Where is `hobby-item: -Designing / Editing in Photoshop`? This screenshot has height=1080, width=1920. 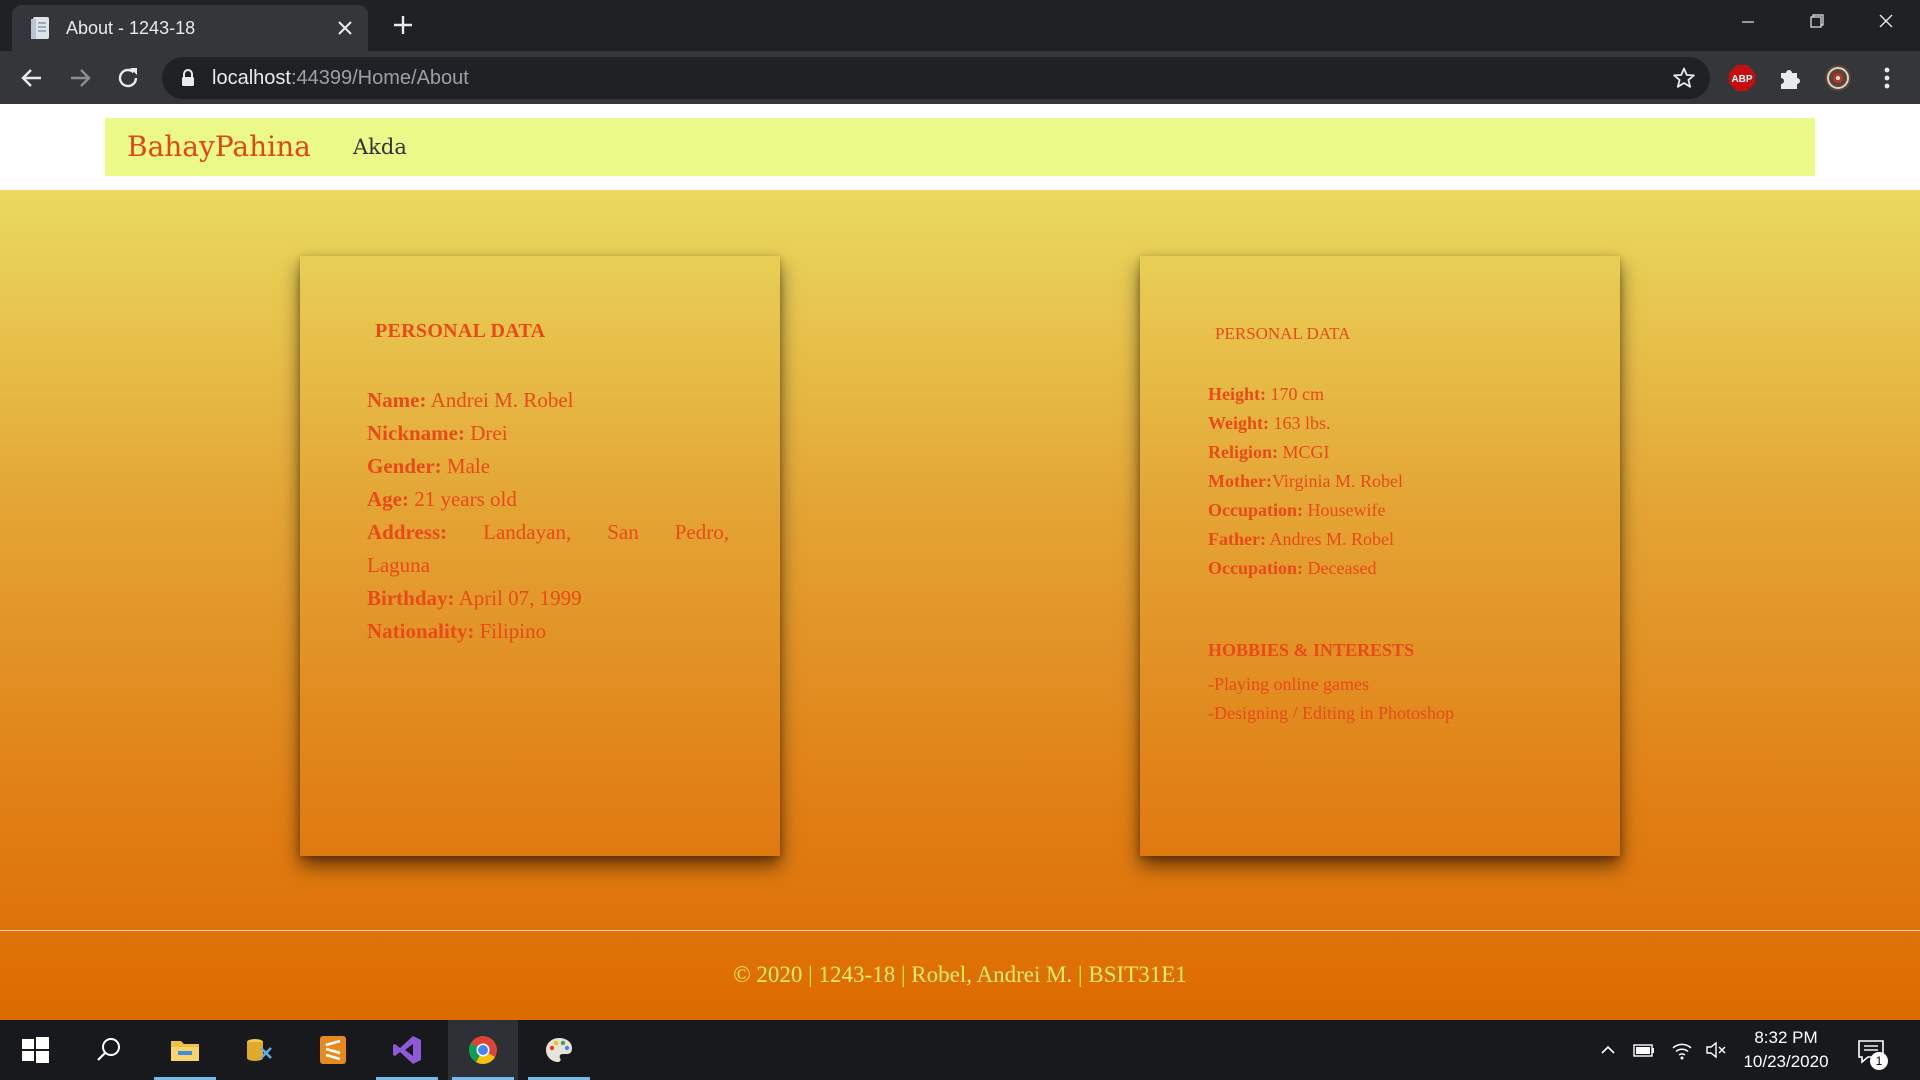
hobby-item: -Designing / Editing in Photoshop is located at coordinates (1331, 713).